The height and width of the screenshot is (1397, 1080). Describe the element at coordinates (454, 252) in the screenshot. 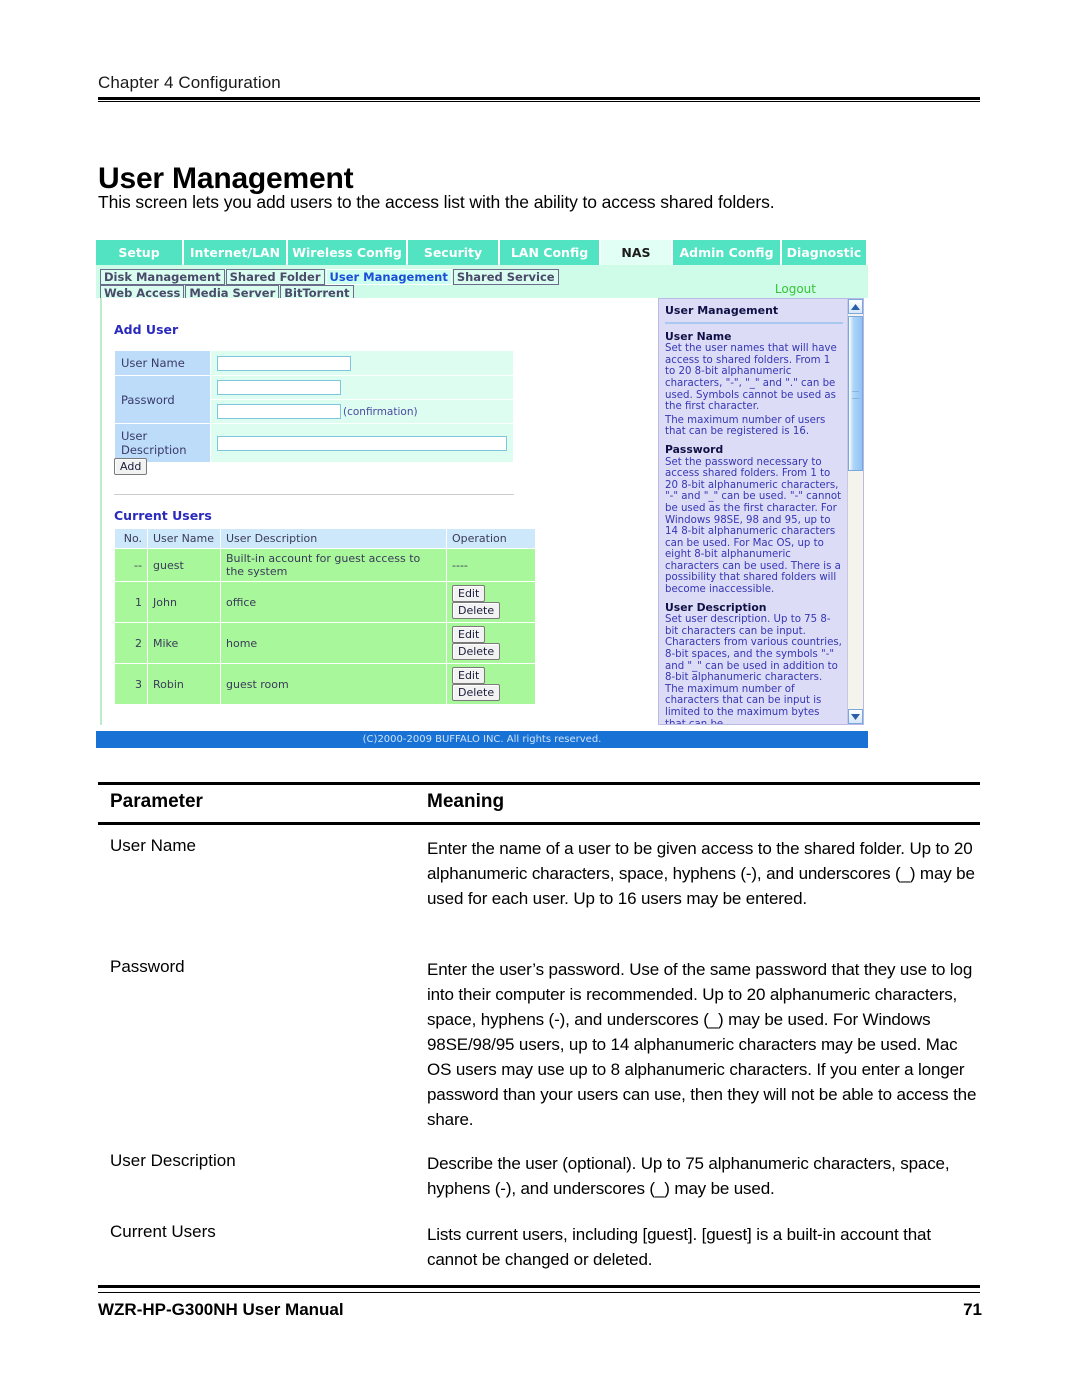

I see `main-tab-security: Security` at that location.